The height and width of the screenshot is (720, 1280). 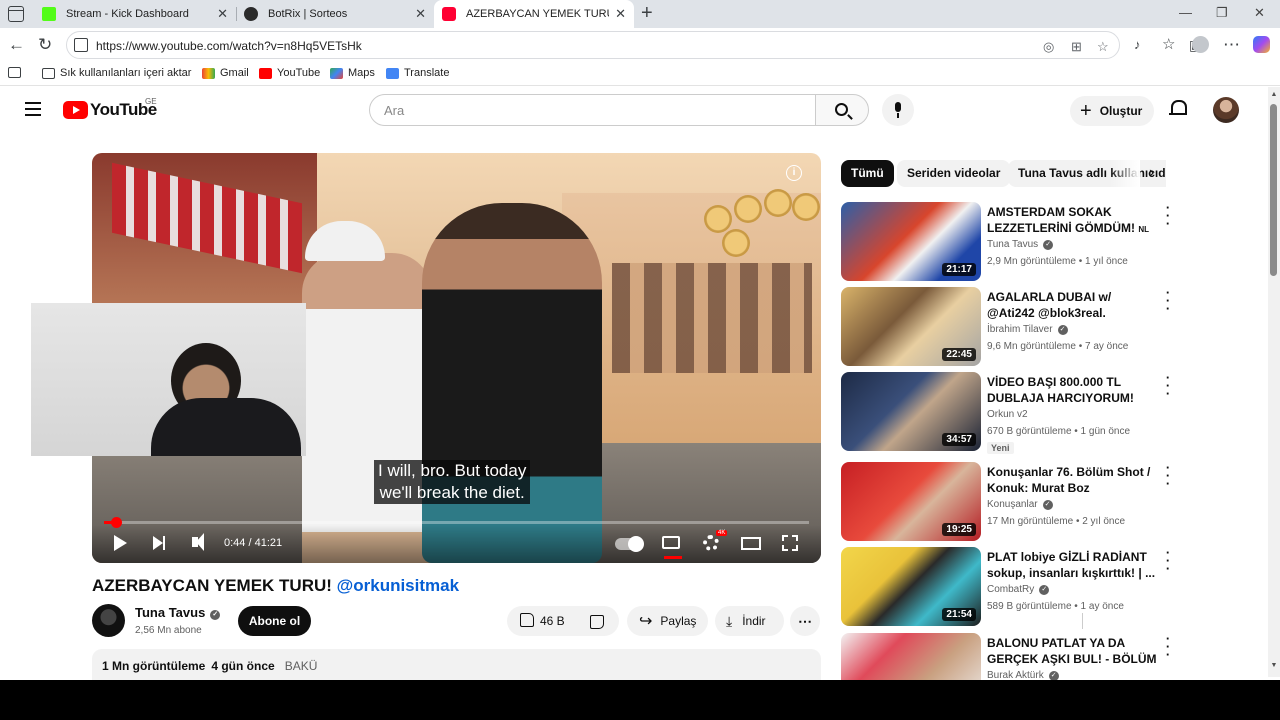 What do you see at coordinates (711, 543) in the screenshot?
I see `settings-gear-icon` at bounding box center [711, 543].